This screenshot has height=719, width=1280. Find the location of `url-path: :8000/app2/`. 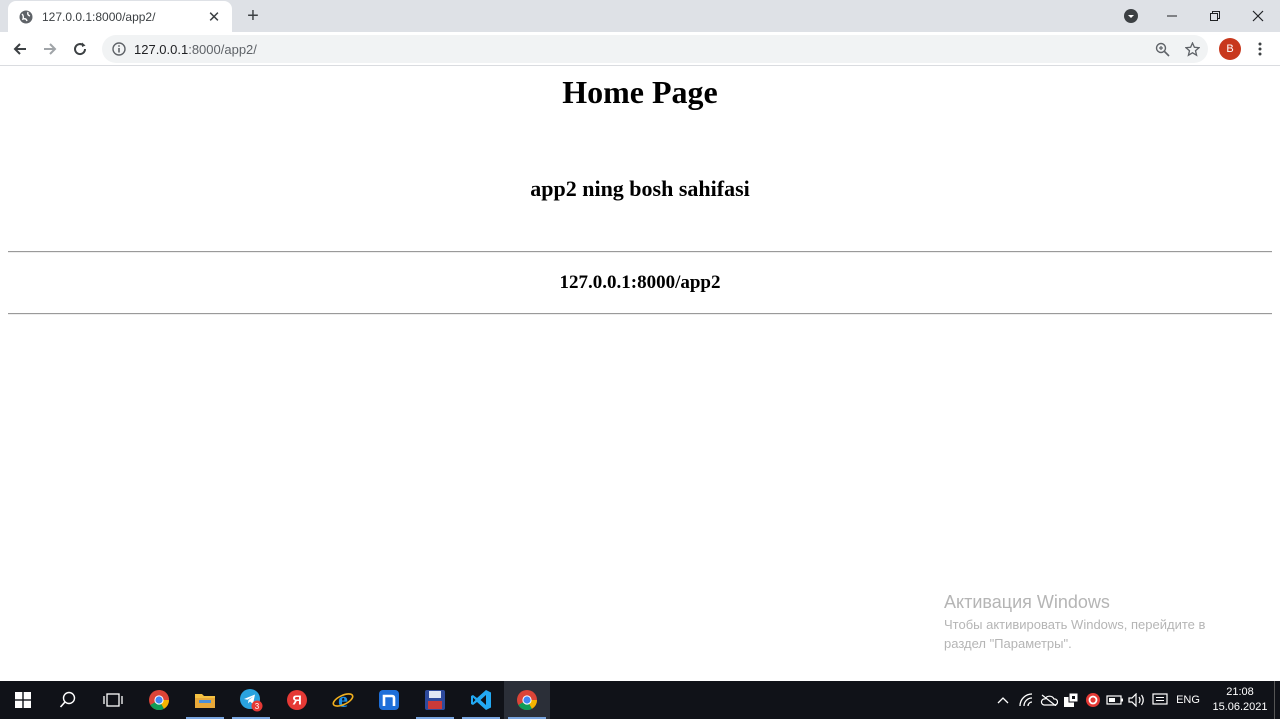

url-path: :8000/app2/ is located at coordinates (222, 49).